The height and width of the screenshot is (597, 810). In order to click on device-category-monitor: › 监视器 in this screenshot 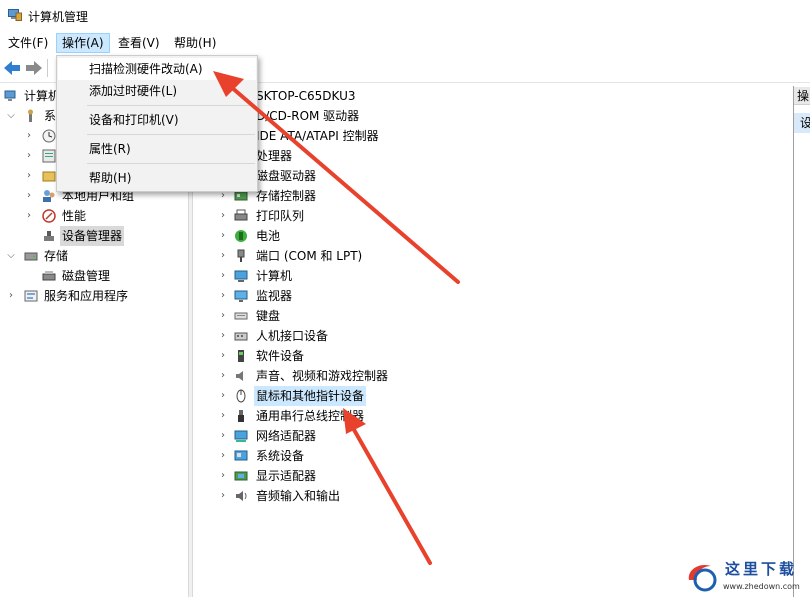, I will do `click(393, 296)`.